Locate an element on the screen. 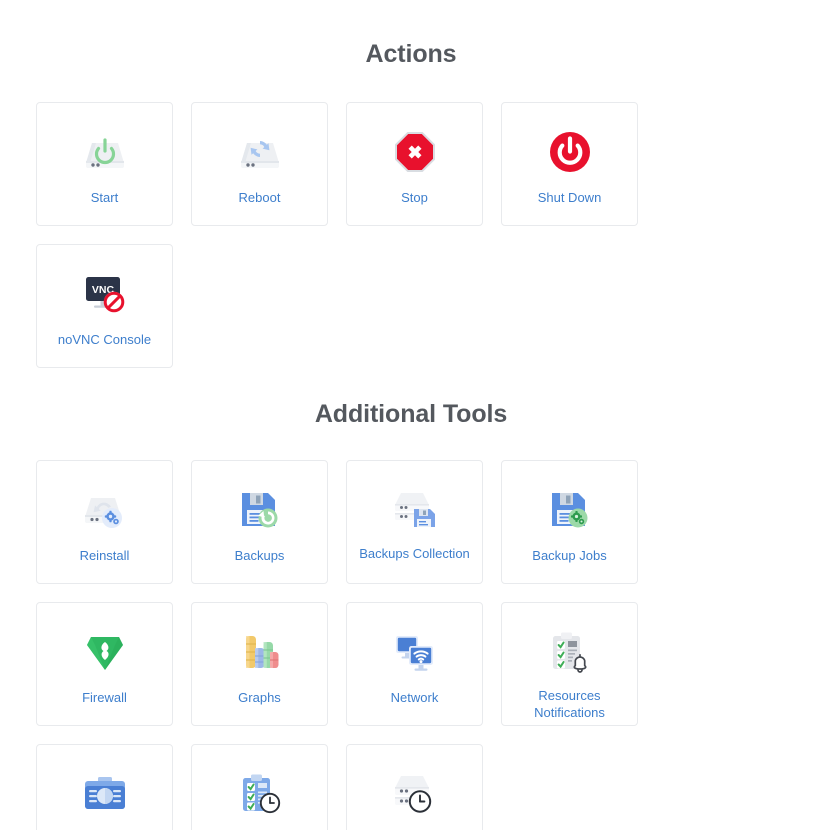  server-power-green-icon is located at coordinates (105, 152).